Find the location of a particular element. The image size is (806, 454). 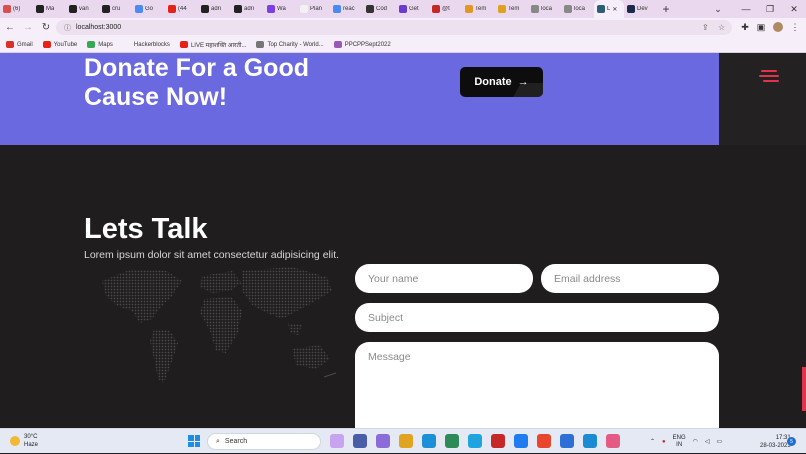

browser-tab: L ✕ is located at coordinates (609, 9).